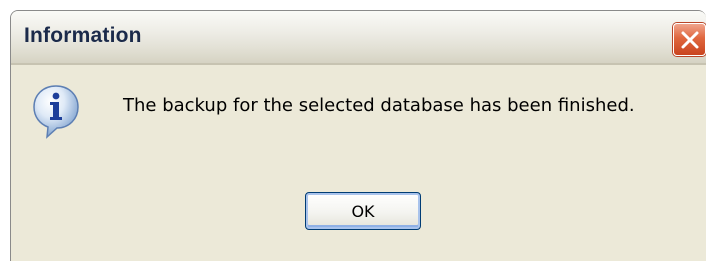 The height and width of the screenshot is (261, 706). I want to click on close-icon, so click(690, 40).